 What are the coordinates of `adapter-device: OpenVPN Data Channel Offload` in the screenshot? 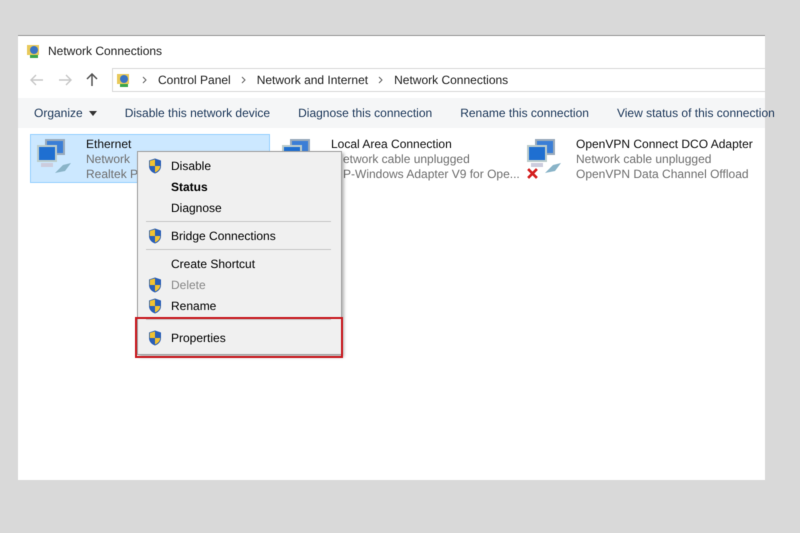 It's located at (663, 174).